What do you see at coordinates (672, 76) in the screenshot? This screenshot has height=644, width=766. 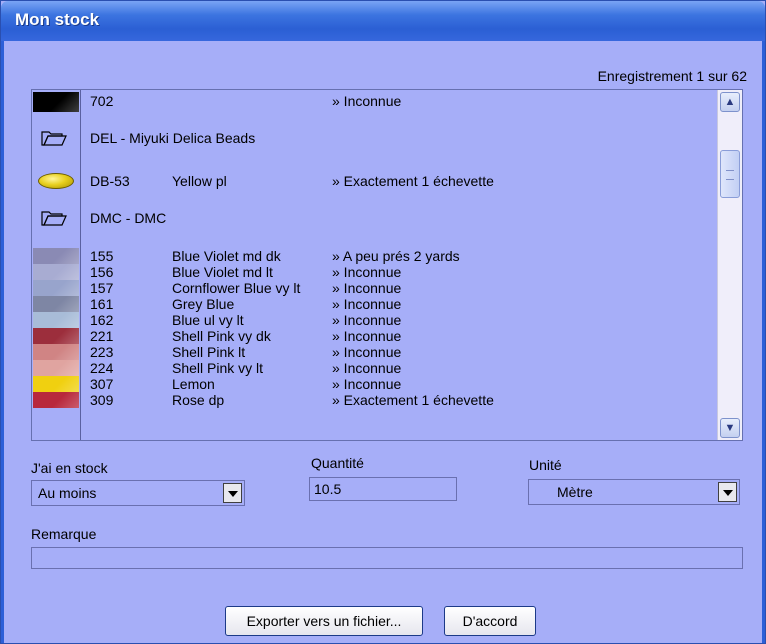 I see `record-counter: Enregistrement 1 sur 62` at bounding box center [672, 76].